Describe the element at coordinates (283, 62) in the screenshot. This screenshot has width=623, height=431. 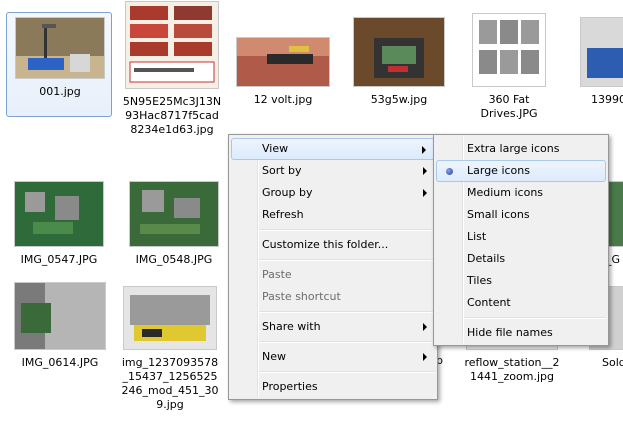
I see `thumbnail-12-volt` at that location.